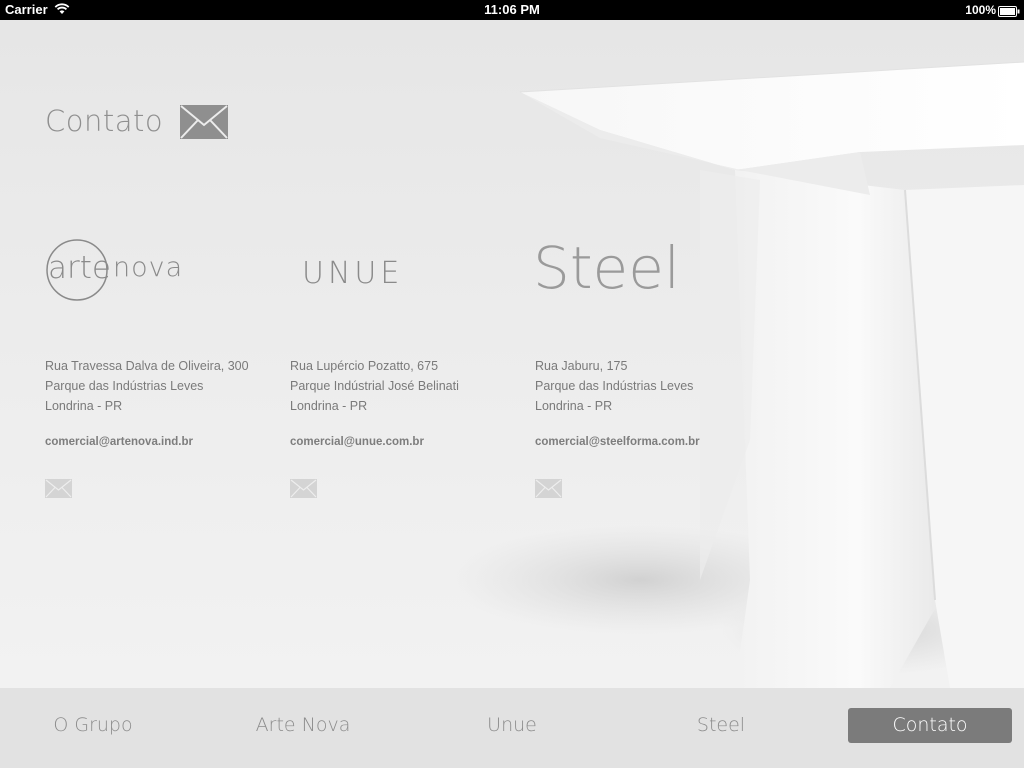 The width and height of the screenshot is (1024, 768). I want to click on address-line: Rua Lupércio Pozatto, 675, so click(364, 366).